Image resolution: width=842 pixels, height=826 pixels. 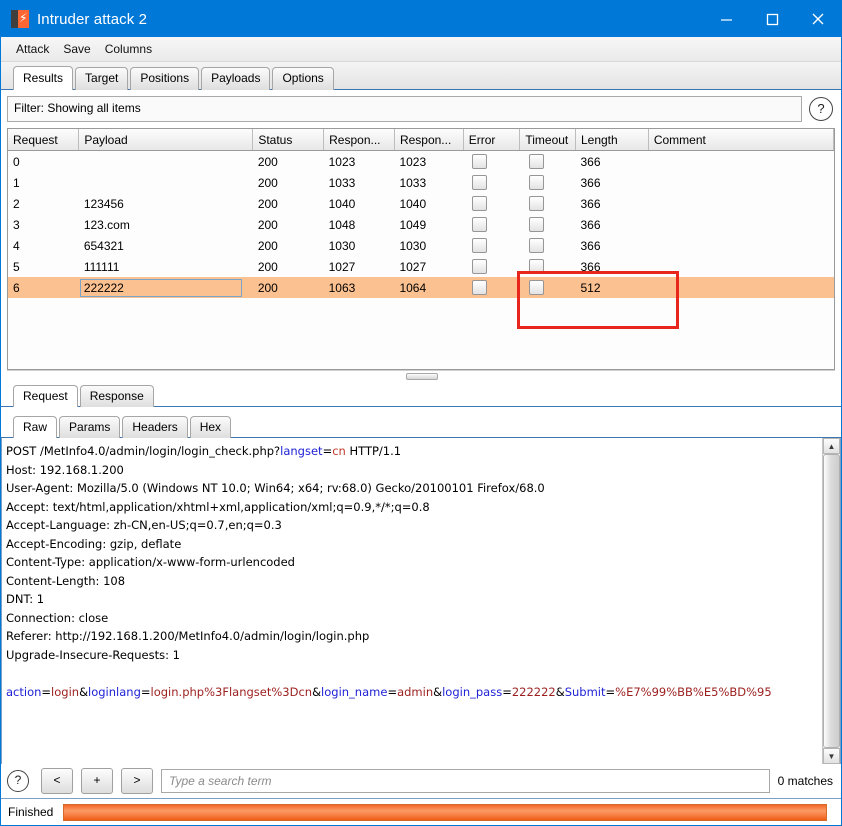 I want to click on help-icon: ?, so click(x=821, y=109).